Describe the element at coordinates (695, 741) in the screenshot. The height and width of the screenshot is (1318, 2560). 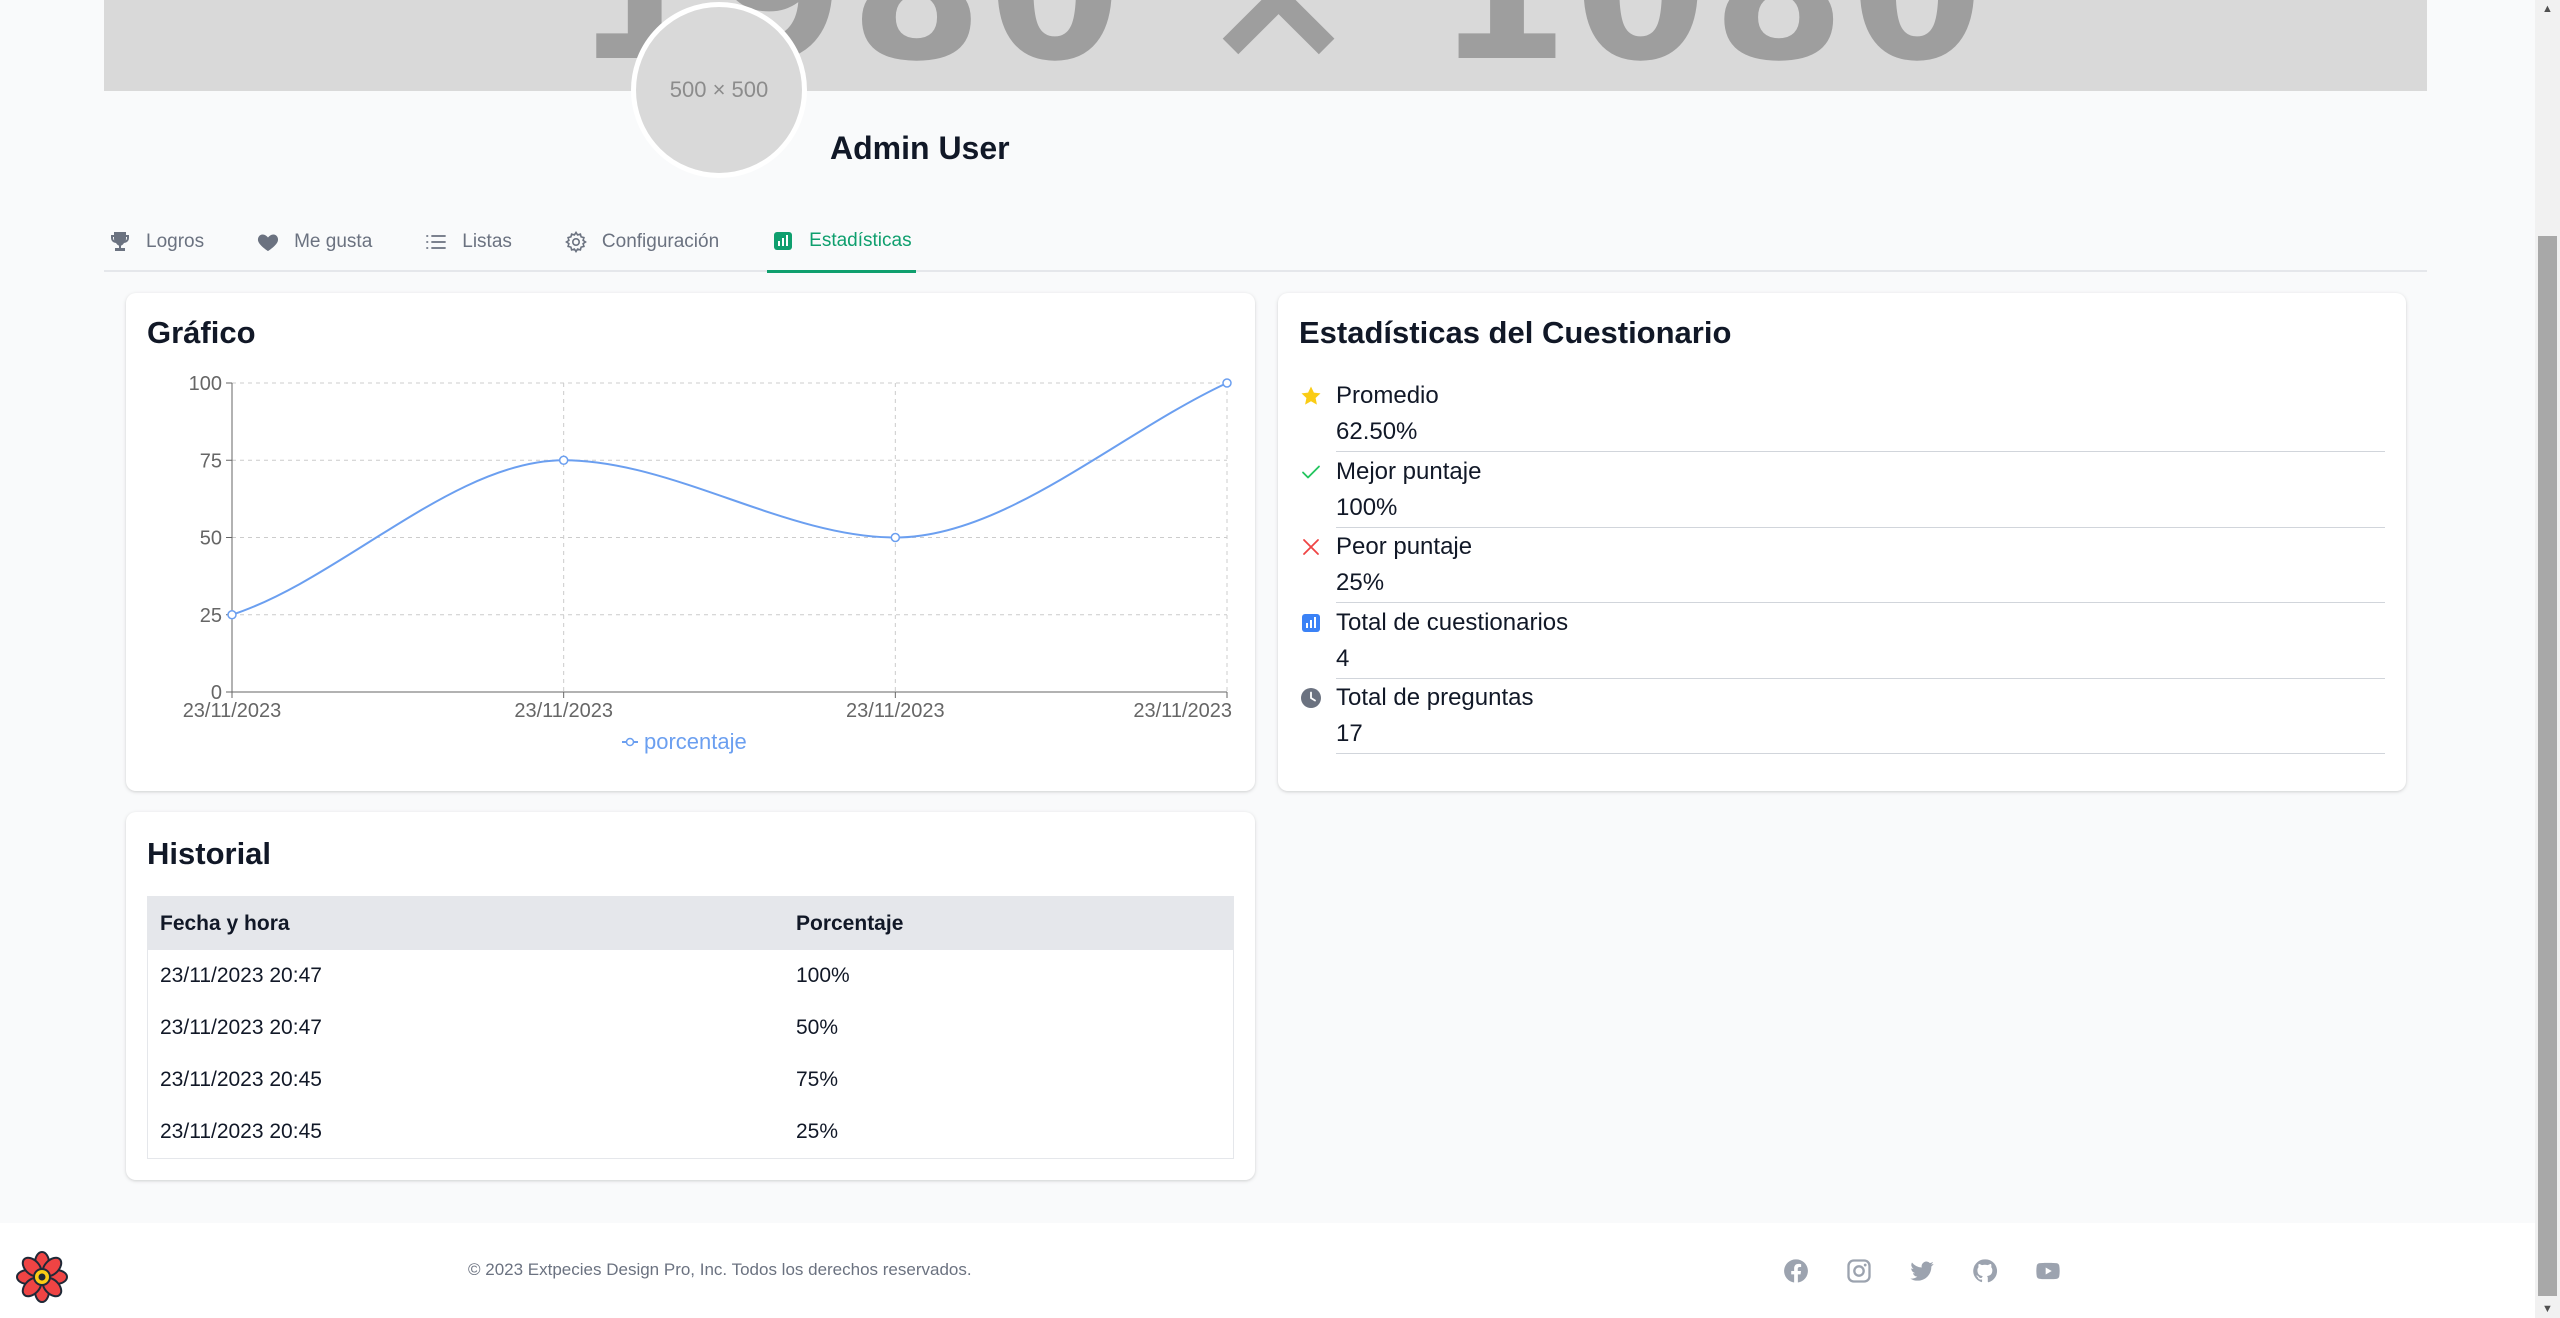
I see `legend-label: porcentaje` at that location.